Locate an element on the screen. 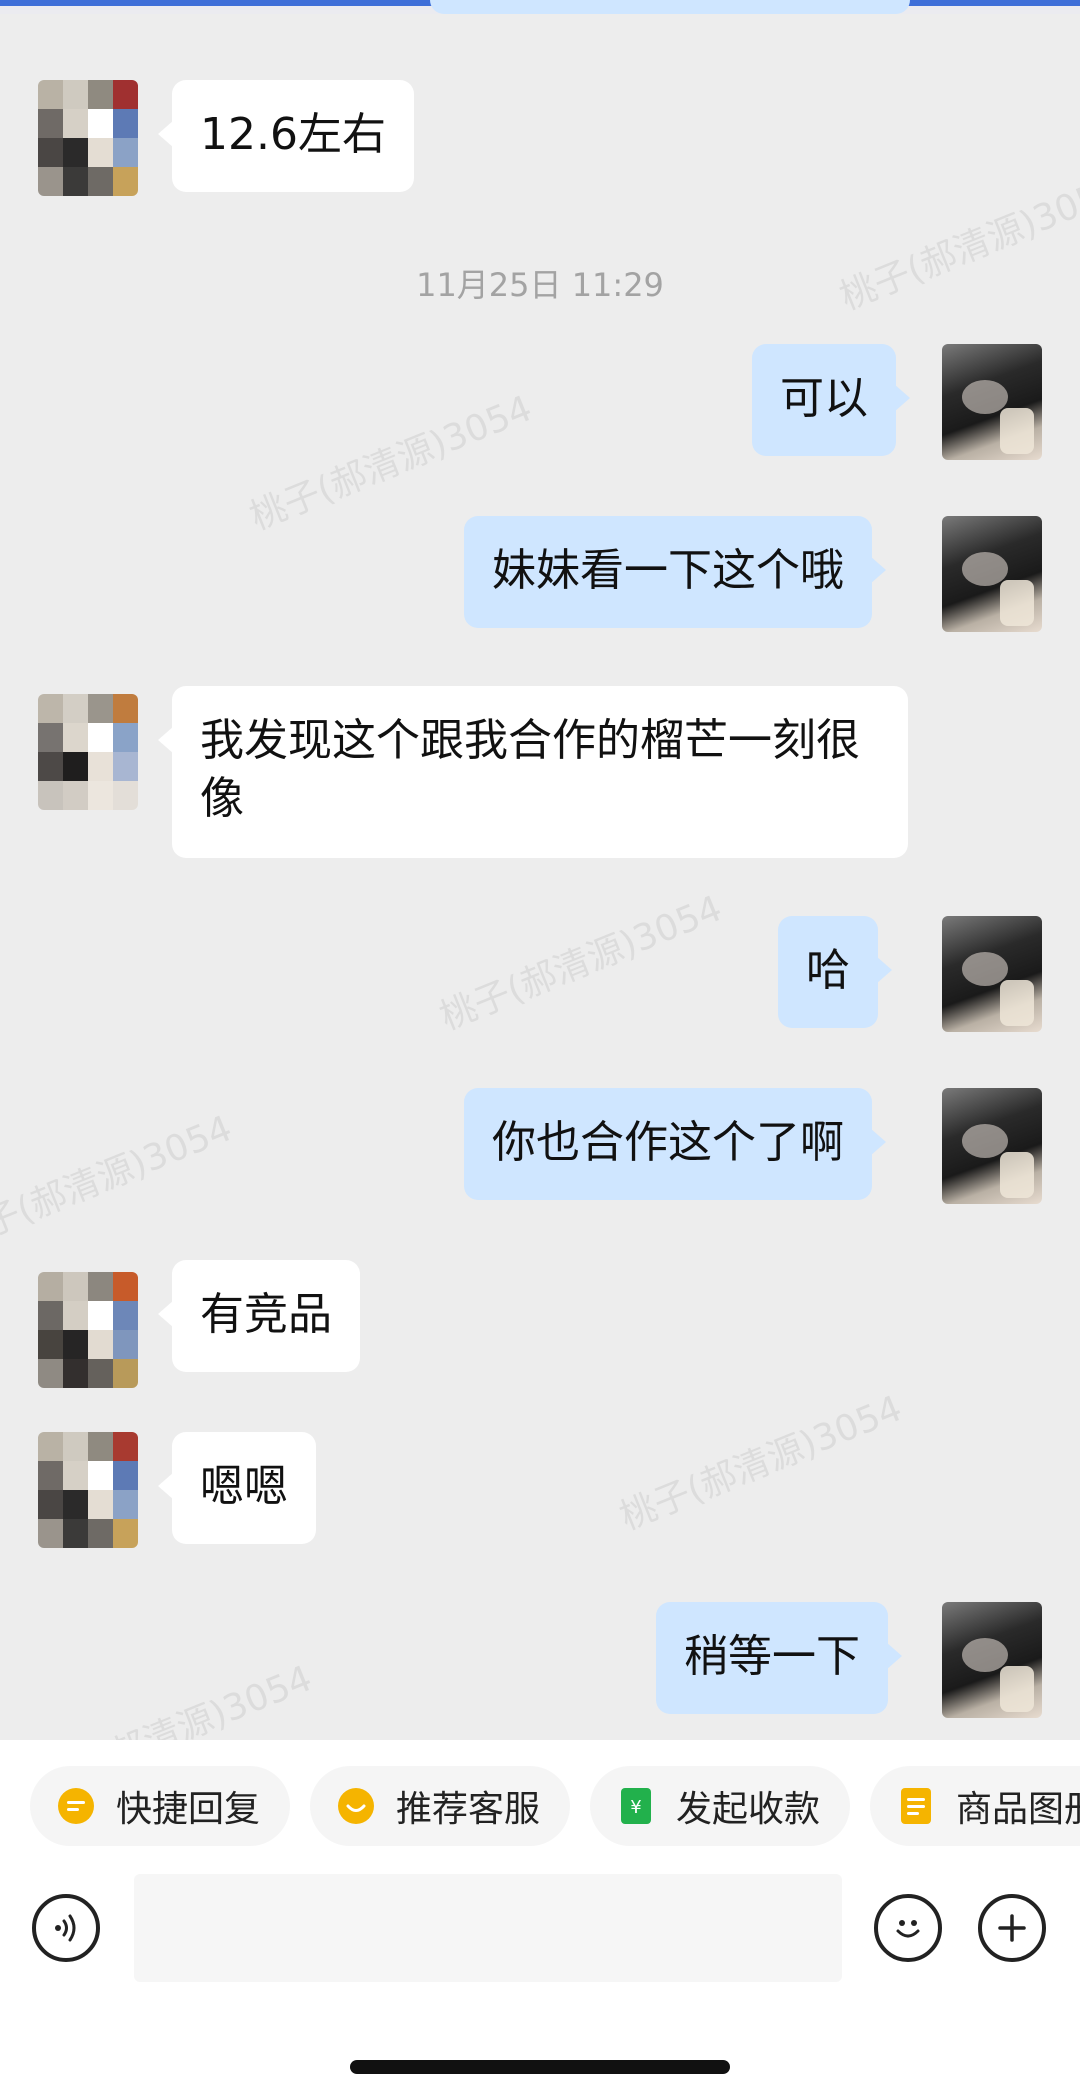  message-input is located at coordinates (488, 1928).